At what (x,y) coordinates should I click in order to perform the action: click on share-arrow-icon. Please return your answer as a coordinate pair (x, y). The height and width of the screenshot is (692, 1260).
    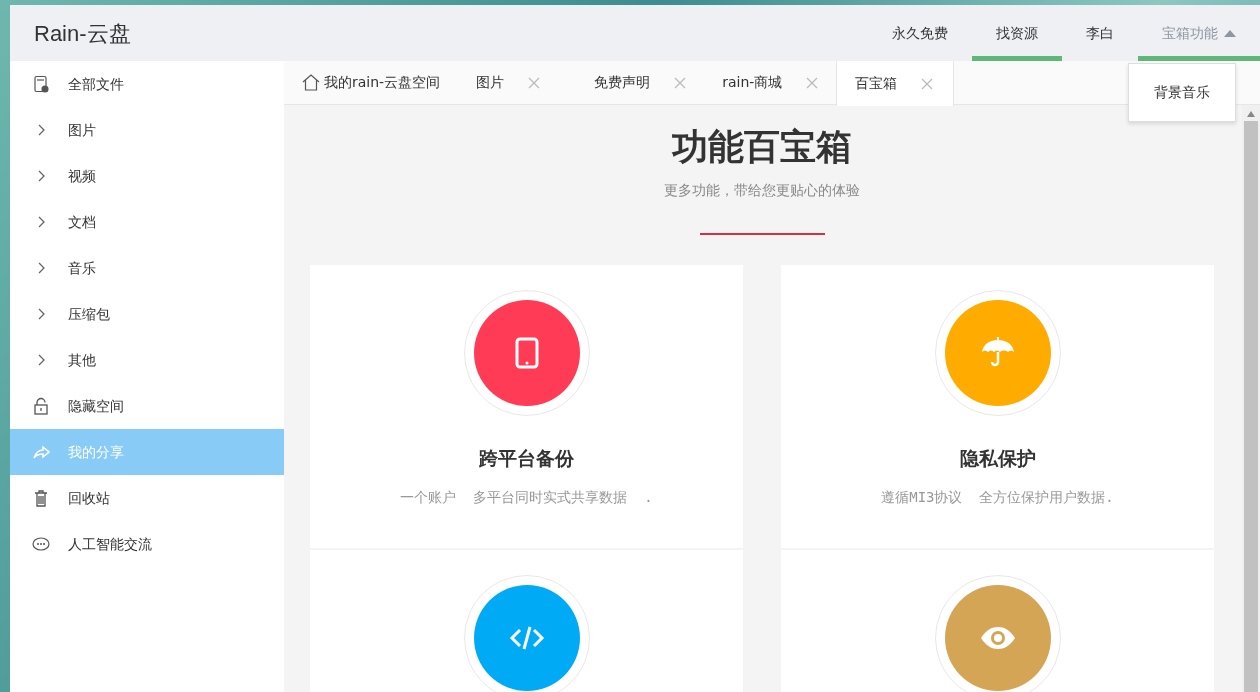
    Looking at the image, I should click on (41, 452).